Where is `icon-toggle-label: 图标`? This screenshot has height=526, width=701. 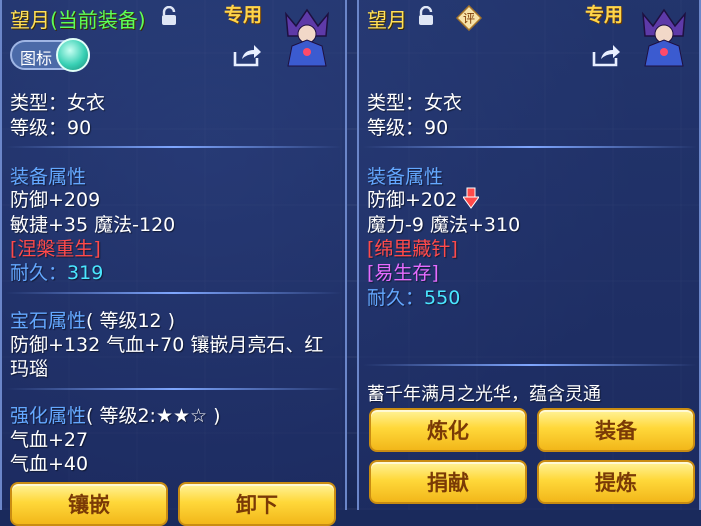 icon-toggle-label: 图标 is located at coordinates (36, 58).